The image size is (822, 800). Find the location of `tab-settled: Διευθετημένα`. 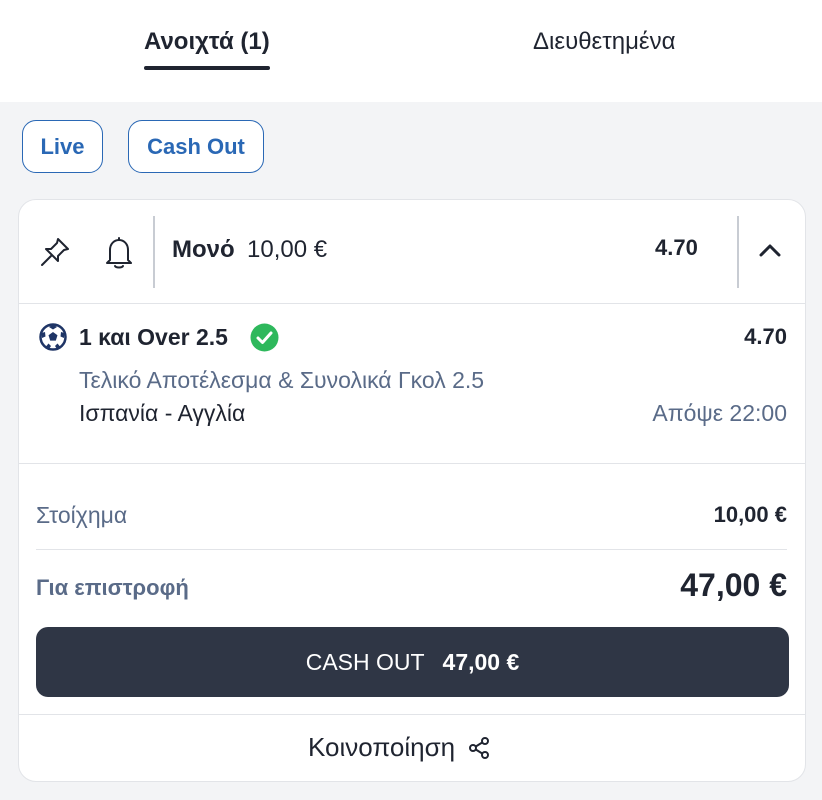

tab-settled: Διευθετημένα is located at coordinates (604, 42).